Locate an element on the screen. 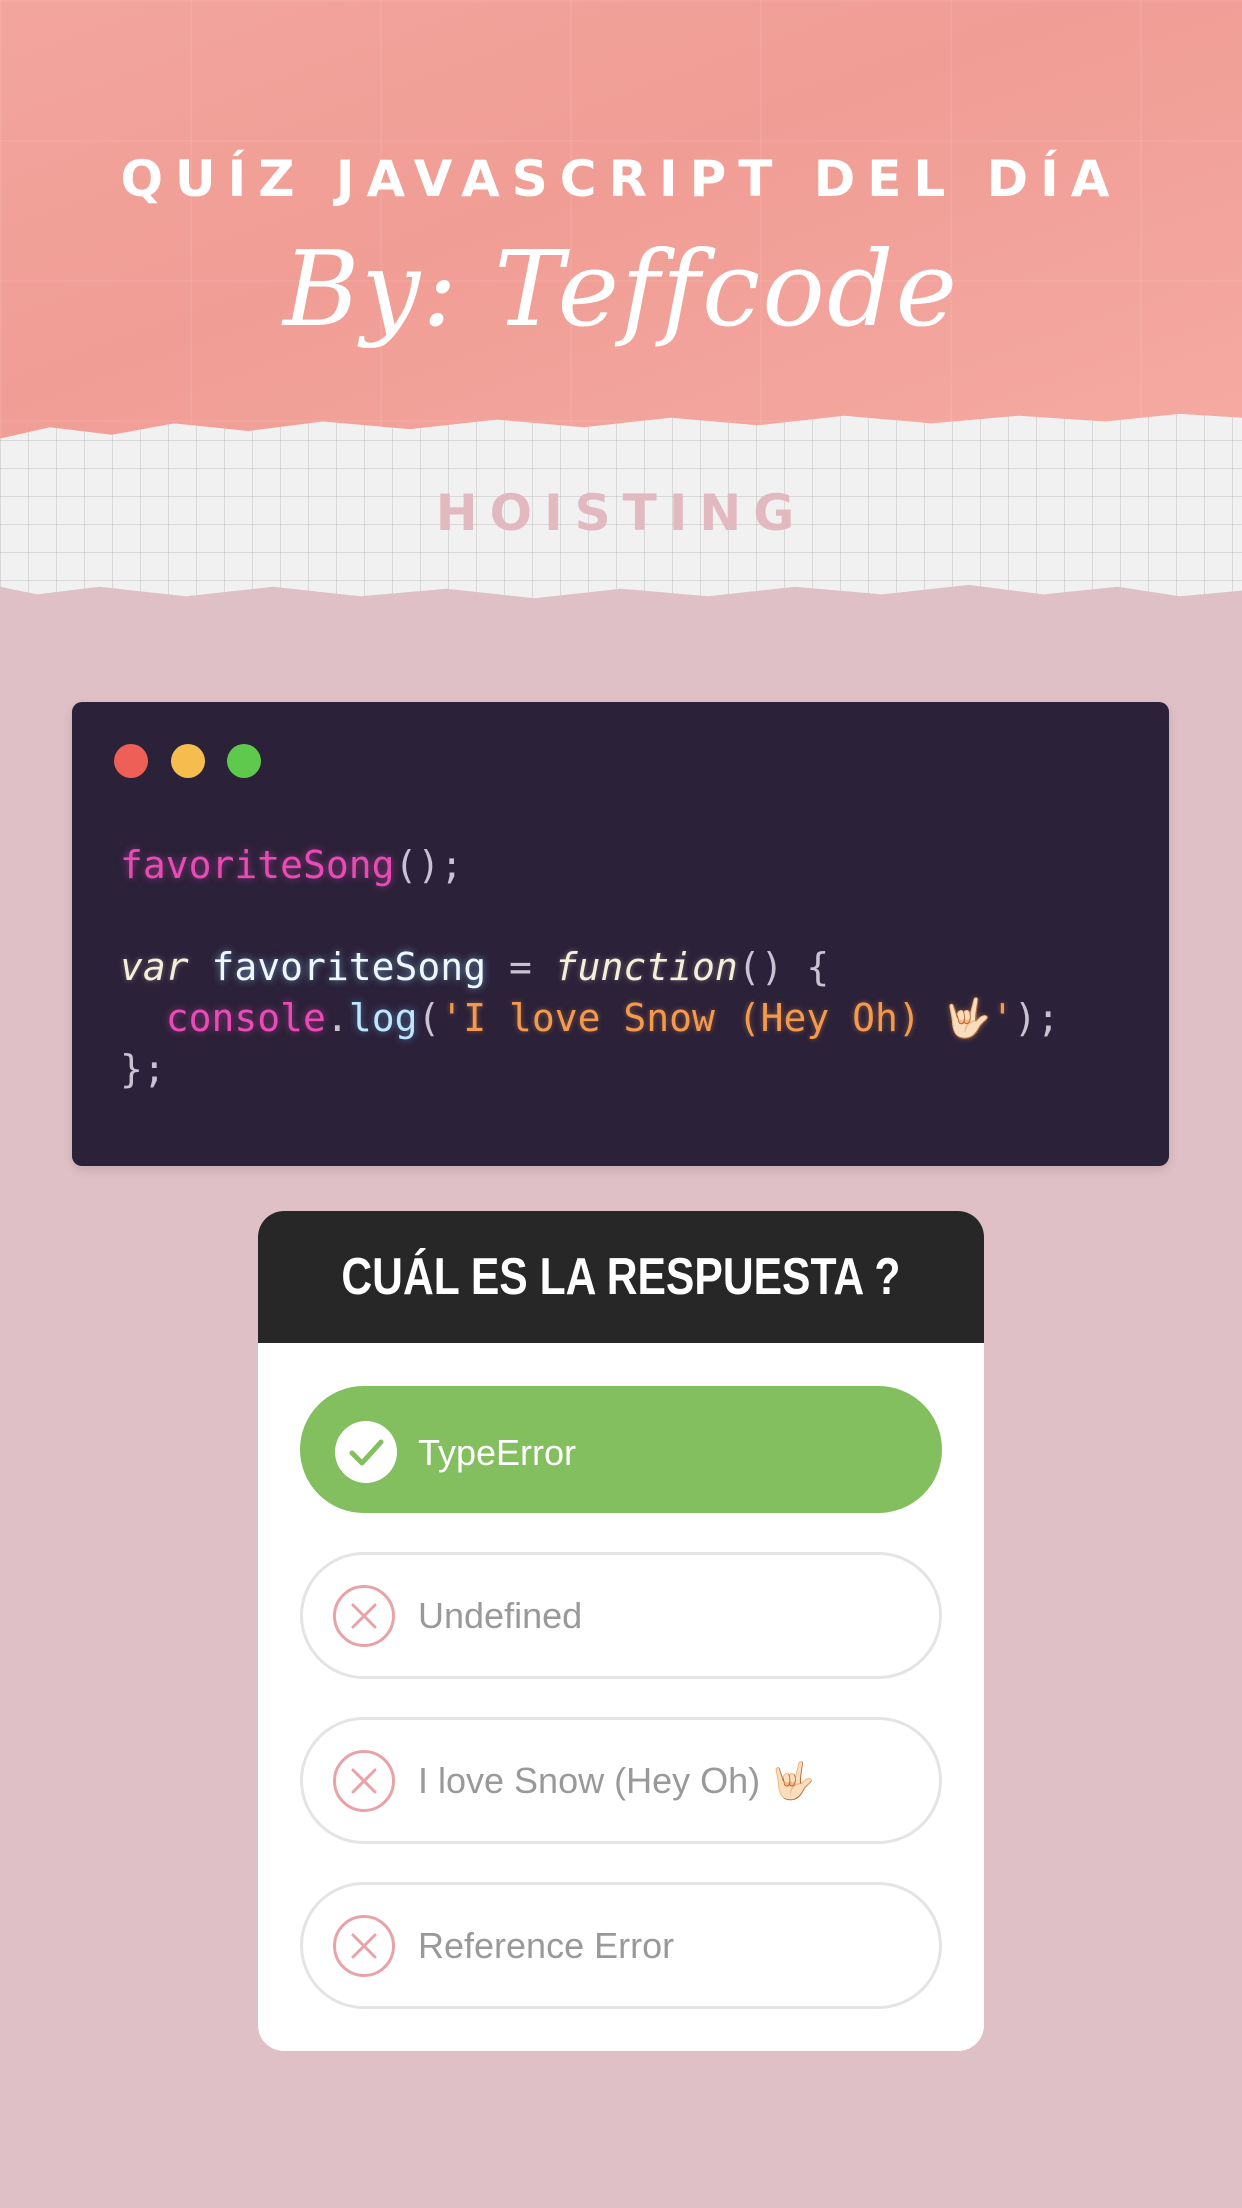  code-line: }; is located at coordinates (590, 1069).